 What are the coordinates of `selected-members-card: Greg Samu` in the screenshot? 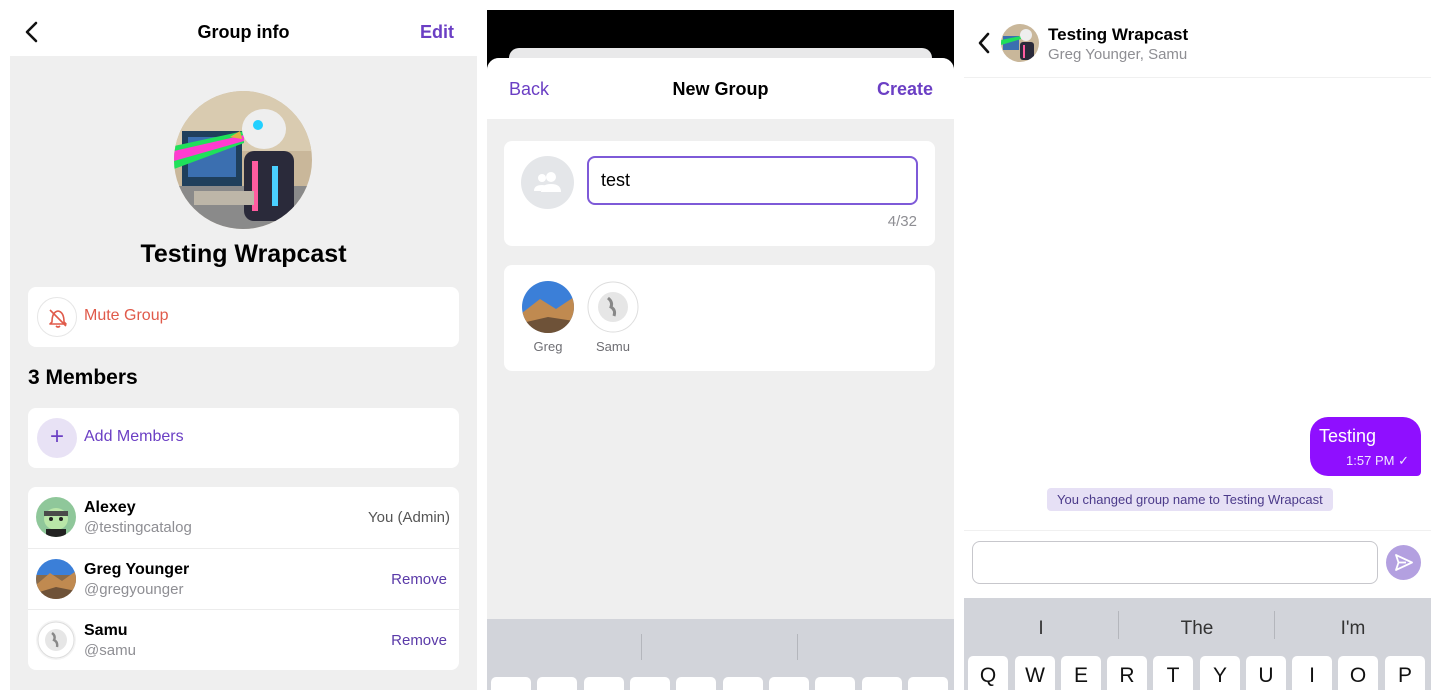 It's located at (719, 318).